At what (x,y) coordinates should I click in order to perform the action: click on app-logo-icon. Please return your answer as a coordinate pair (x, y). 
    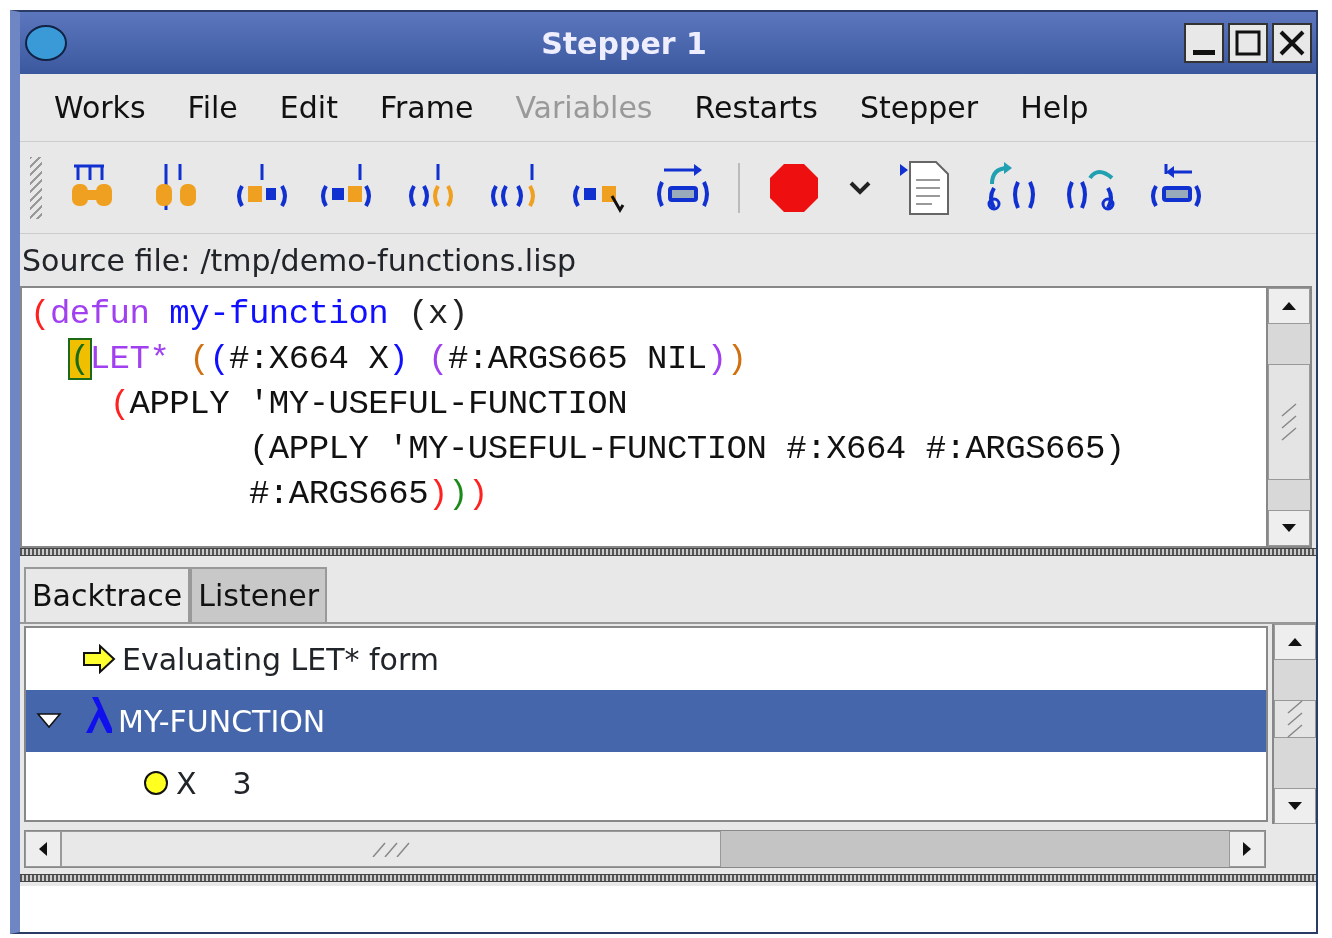
    Looking at the image, I should click on (46, 43).